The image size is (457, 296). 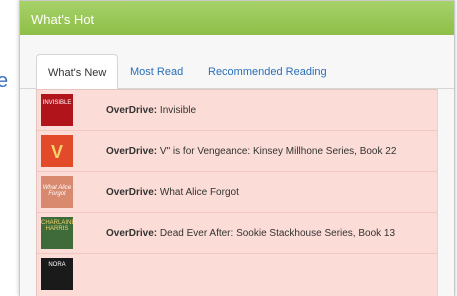 I want to click on cover-text: What Alice Forgot, so click(x=57, y=191).